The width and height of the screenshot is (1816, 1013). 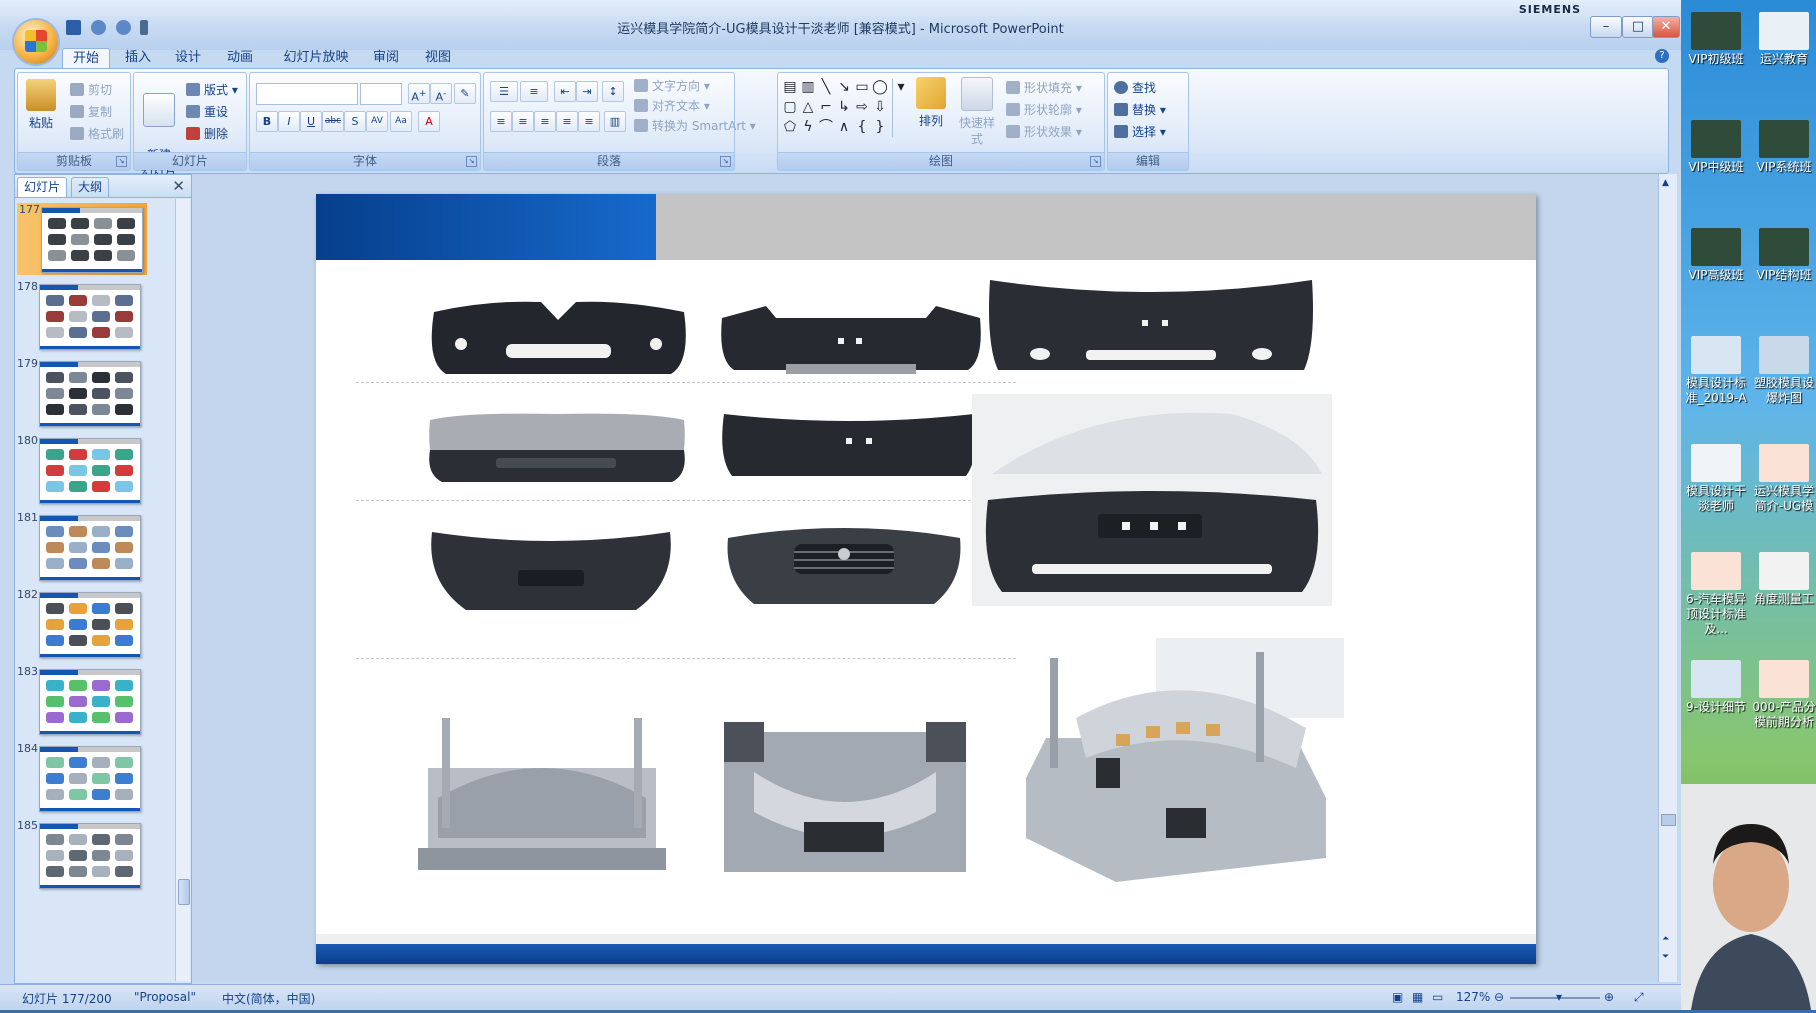 I want to click on desktop-shortcut: 运兴教育, so click(x=1783, y=39).